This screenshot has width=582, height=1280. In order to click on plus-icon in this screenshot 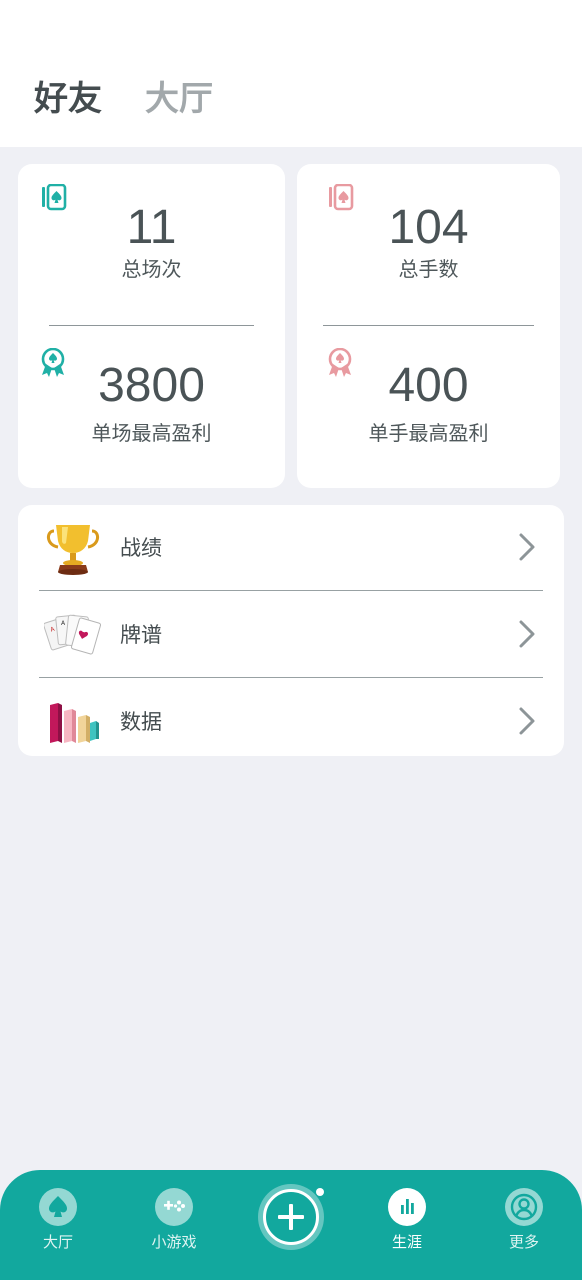, I will do `click(291, 1217)`.